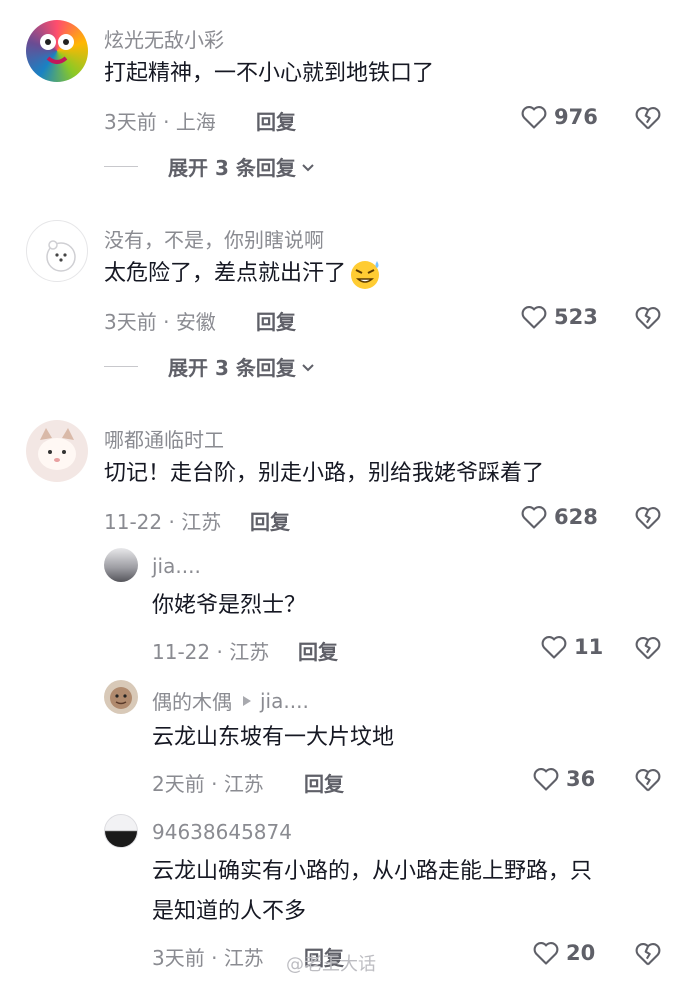 The height and width of the screenshot is (982, 690). I want to click on like-count: 11, so click(589, 647).